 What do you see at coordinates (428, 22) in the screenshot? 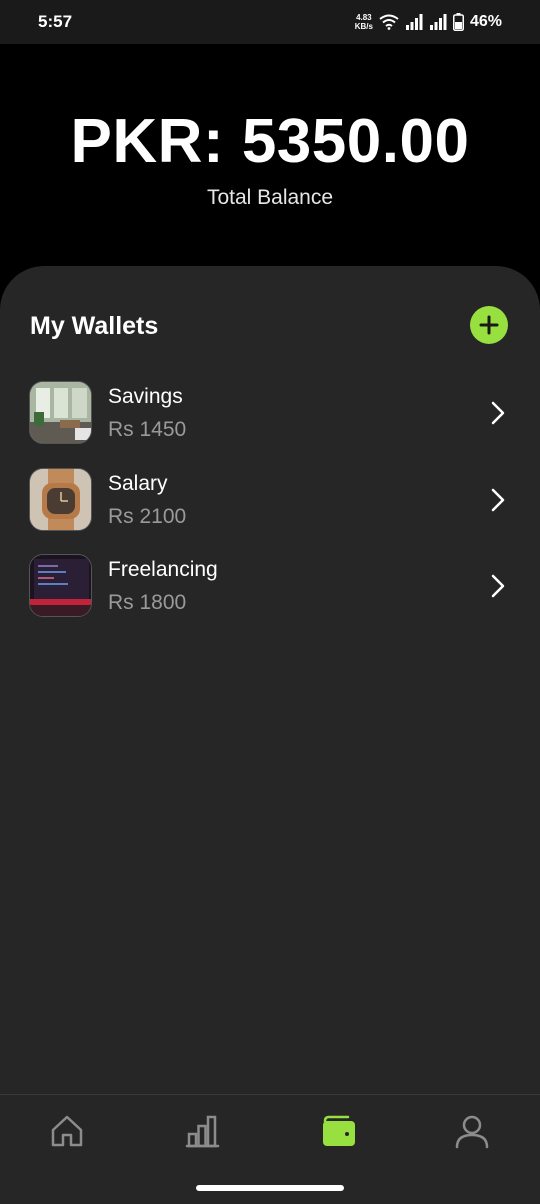
I see `status-icons: 4.83 KB/s 46%` at bounding box center [428, 22].